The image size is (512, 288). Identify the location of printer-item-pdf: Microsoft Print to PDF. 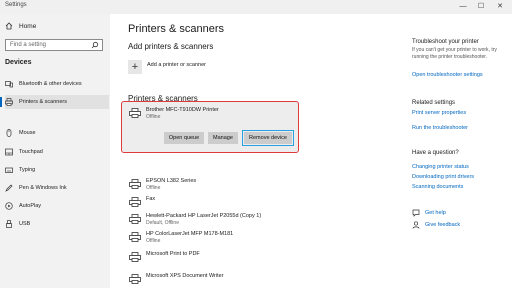
(214, 259).